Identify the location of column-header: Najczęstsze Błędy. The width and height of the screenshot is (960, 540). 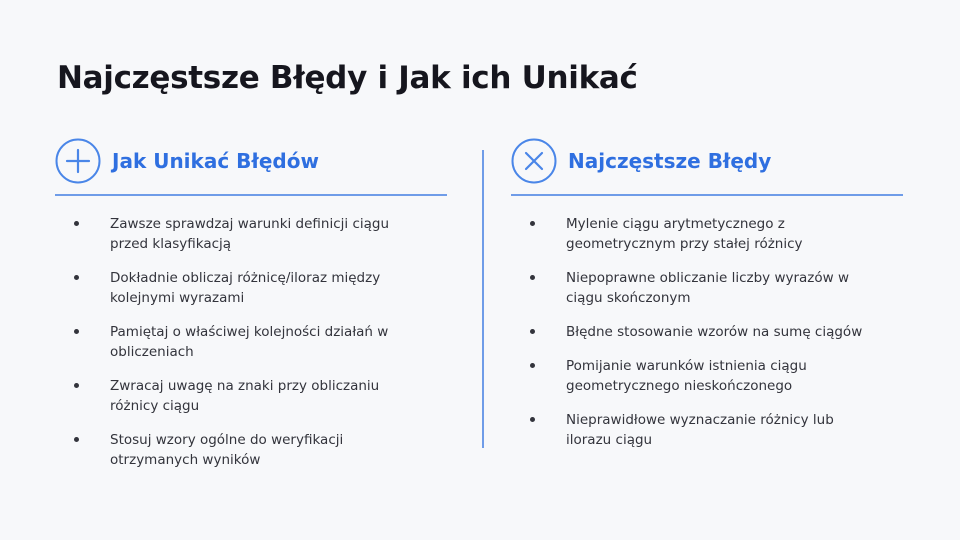
(707, 161).